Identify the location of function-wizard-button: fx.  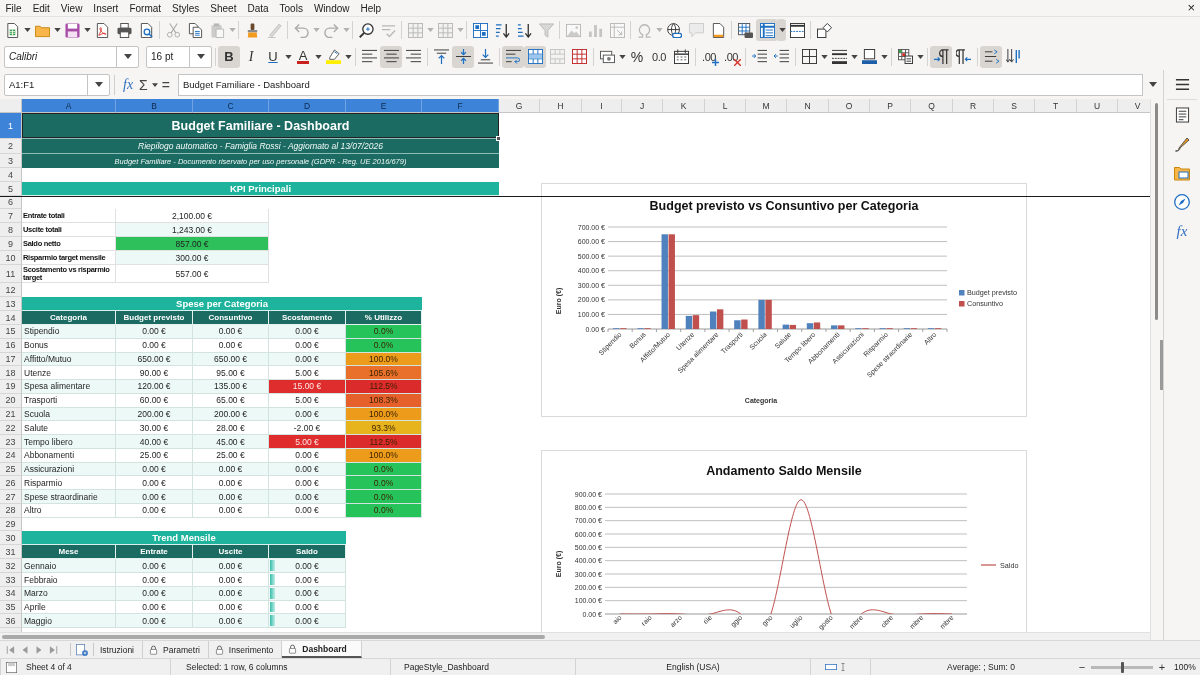
(128, 84).